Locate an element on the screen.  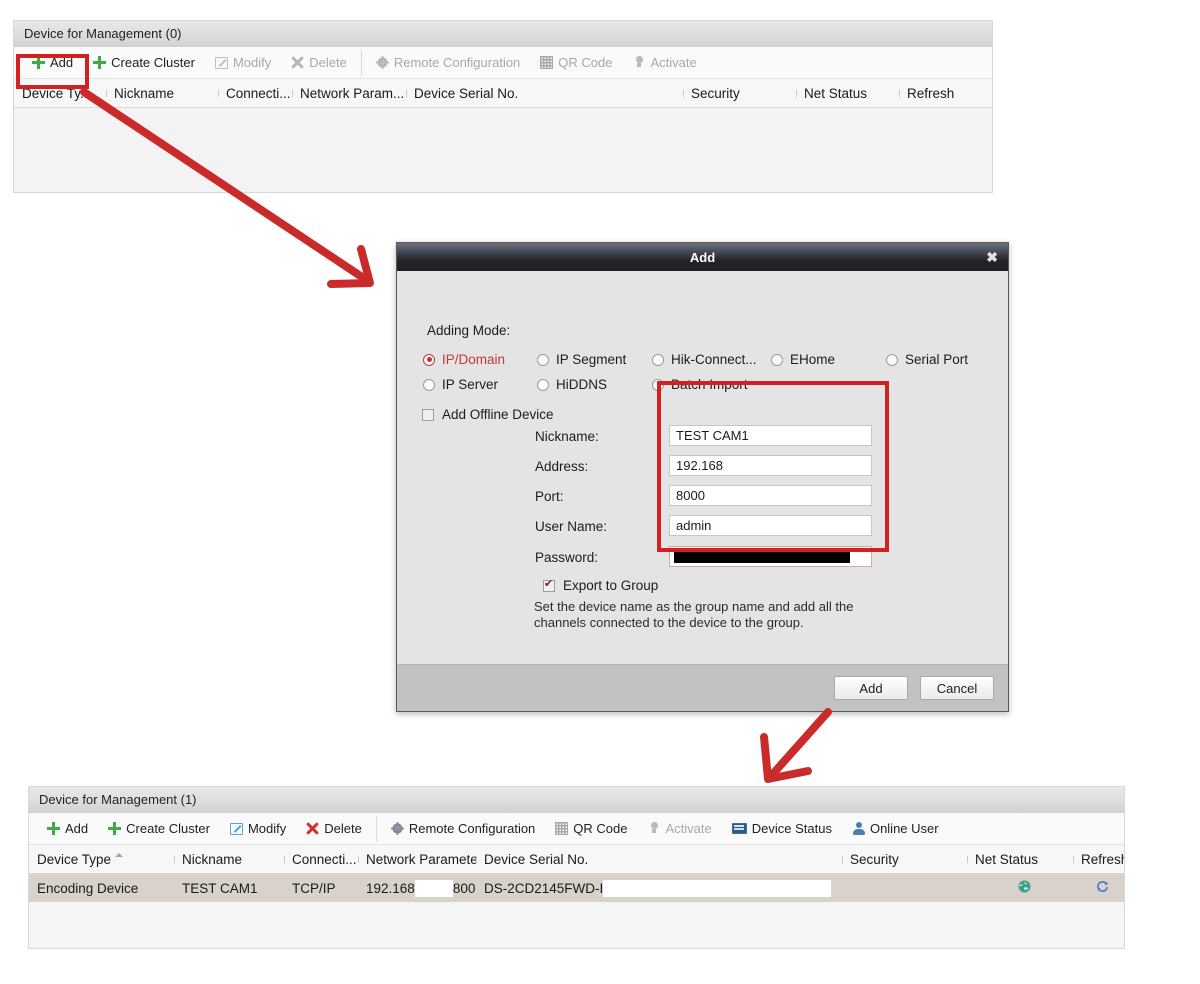
gear-icon is located at coordinates (397, 828).